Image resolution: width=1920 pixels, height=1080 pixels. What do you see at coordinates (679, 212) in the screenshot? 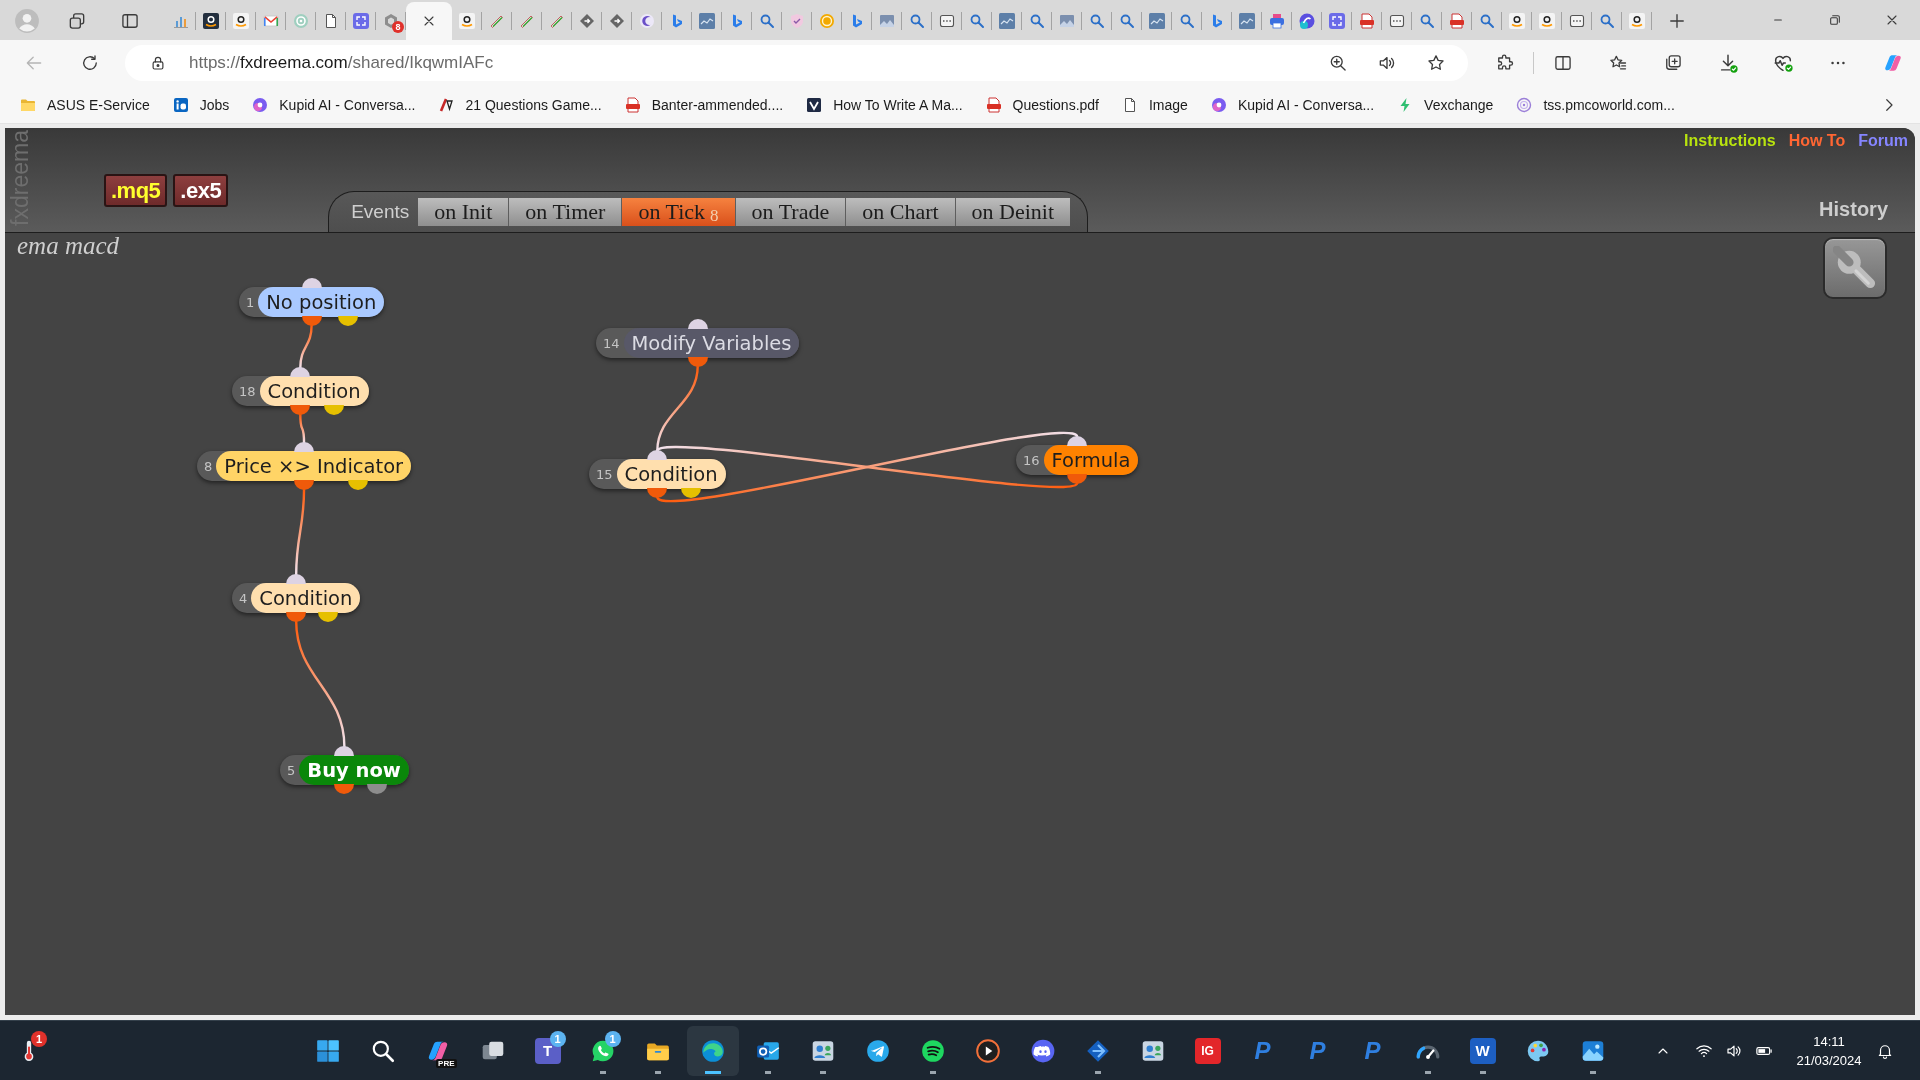
I see `event-tab: on Tick 8` at bounding box center [679, 212].